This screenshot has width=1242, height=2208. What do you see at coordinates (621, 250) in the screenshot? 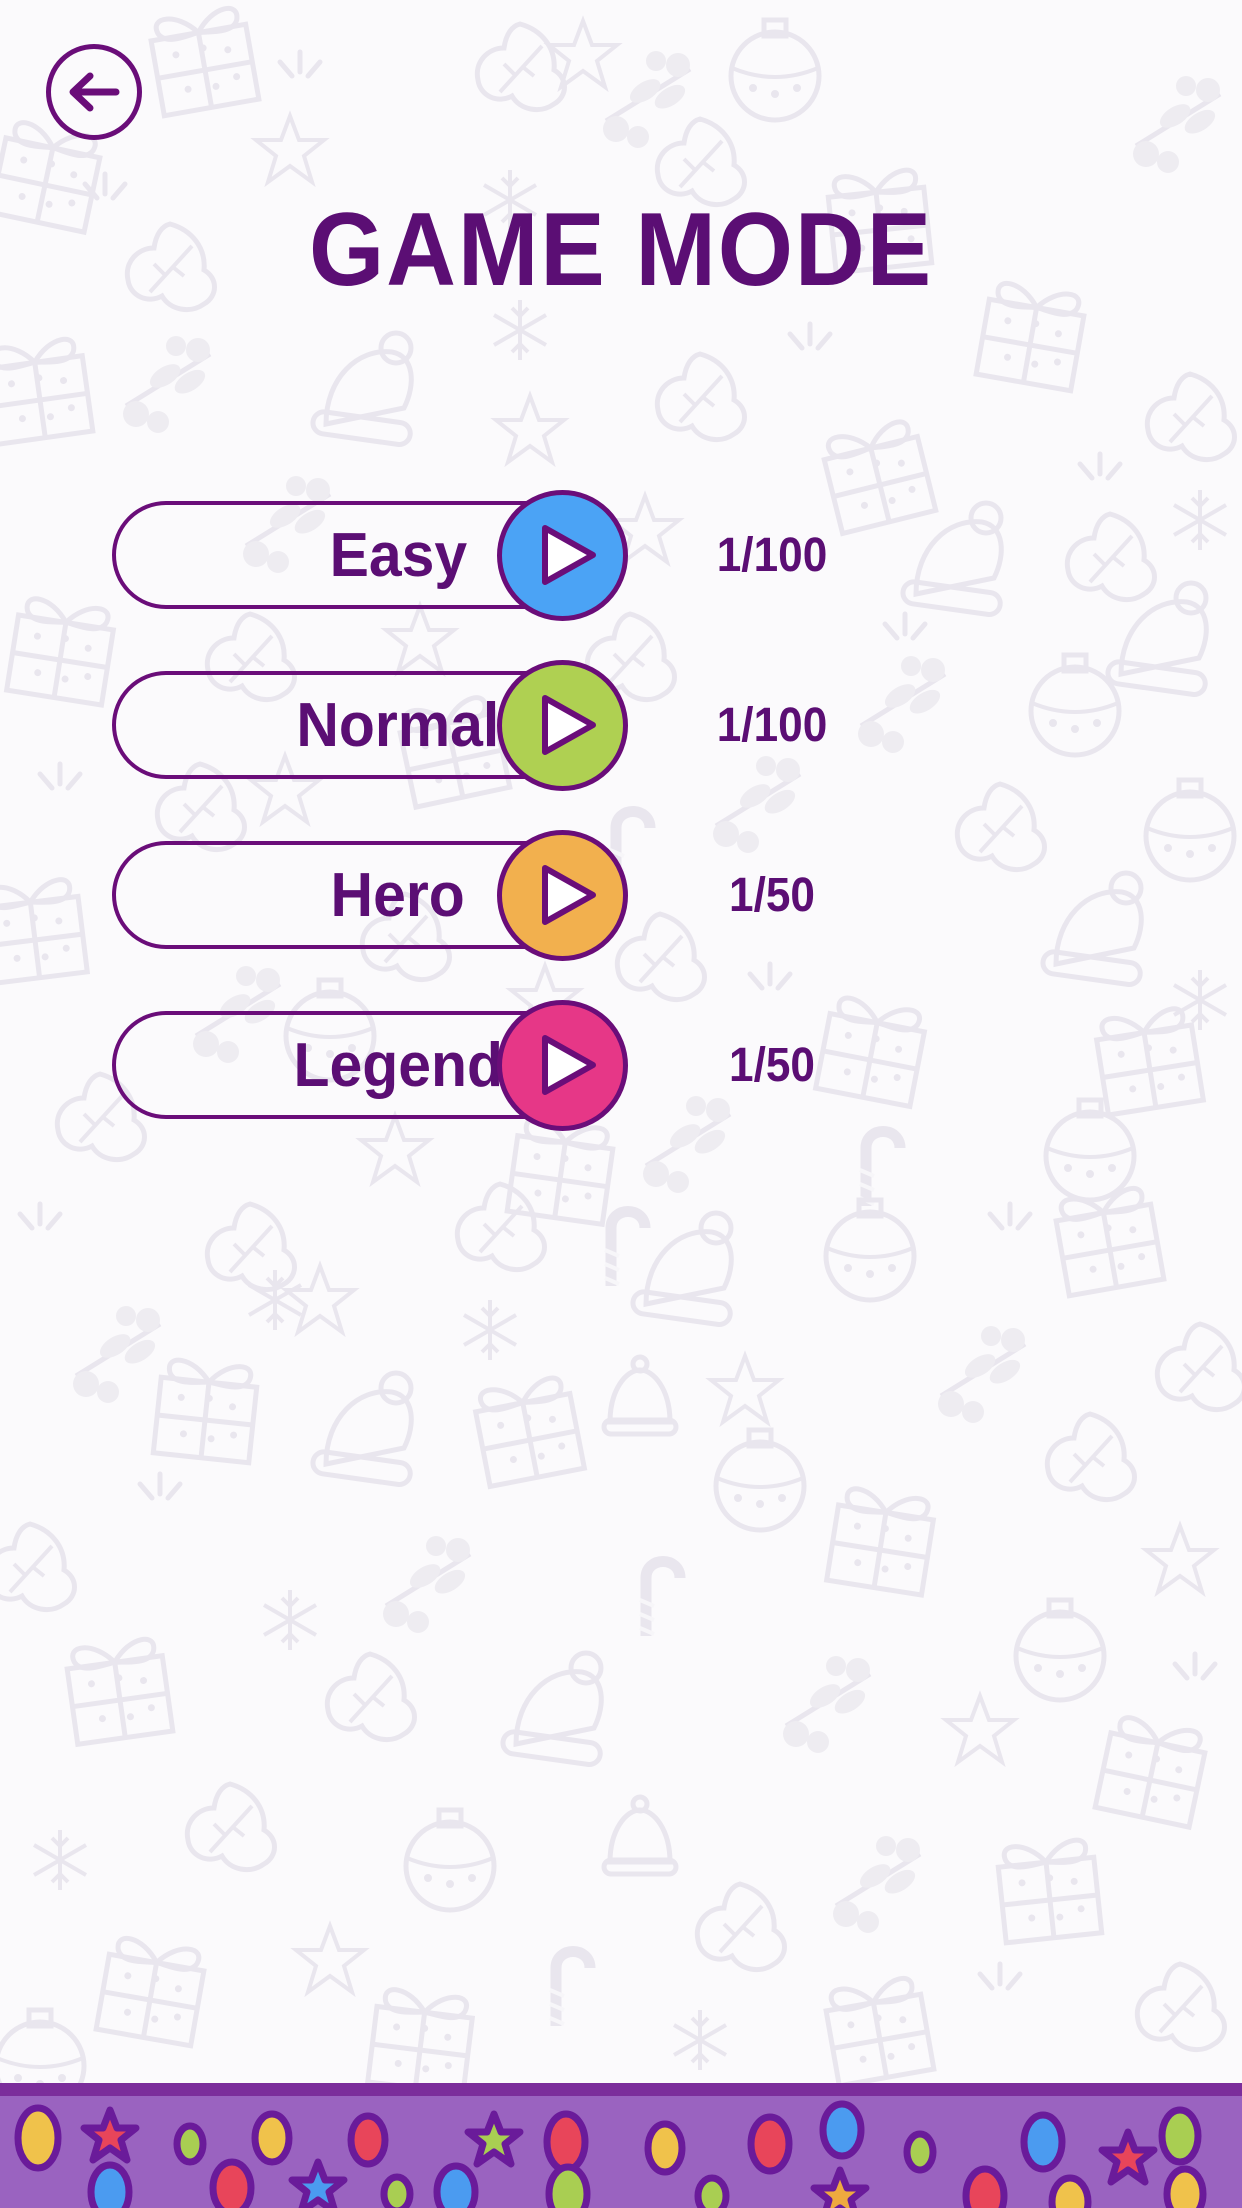
I see `page-title: GAME MODE` at bounding box center [621, 250].